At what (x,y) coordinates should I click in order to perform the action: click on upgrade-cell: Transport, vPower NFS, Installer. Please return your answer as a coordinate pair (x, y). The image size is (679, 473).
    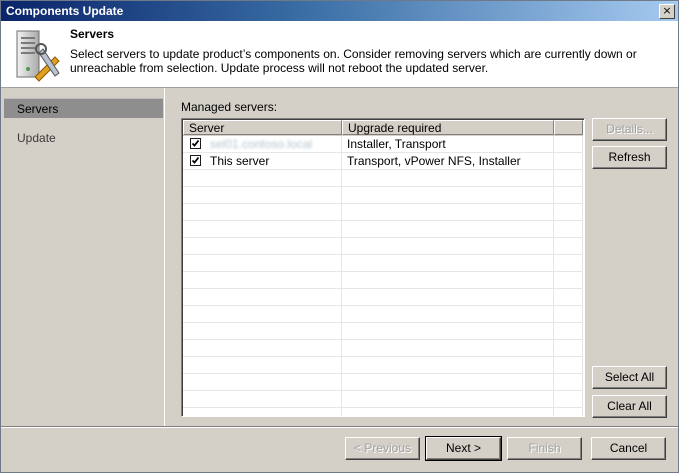
    Looking at the image, I should click on (448, 161).